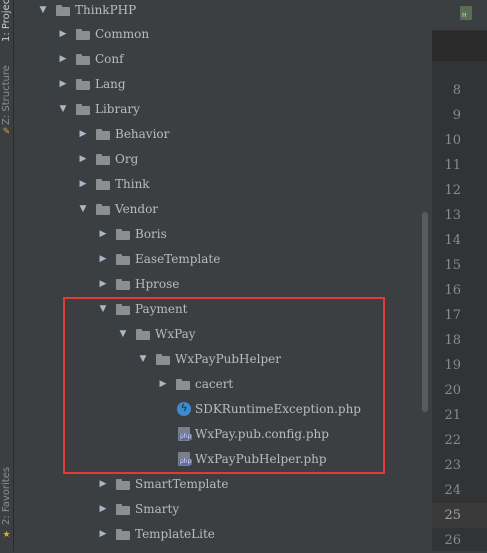  What do you see at coordinates (452, 290) in the screenshot?
I see `line-number: 16` at bounding box center [452, 290].